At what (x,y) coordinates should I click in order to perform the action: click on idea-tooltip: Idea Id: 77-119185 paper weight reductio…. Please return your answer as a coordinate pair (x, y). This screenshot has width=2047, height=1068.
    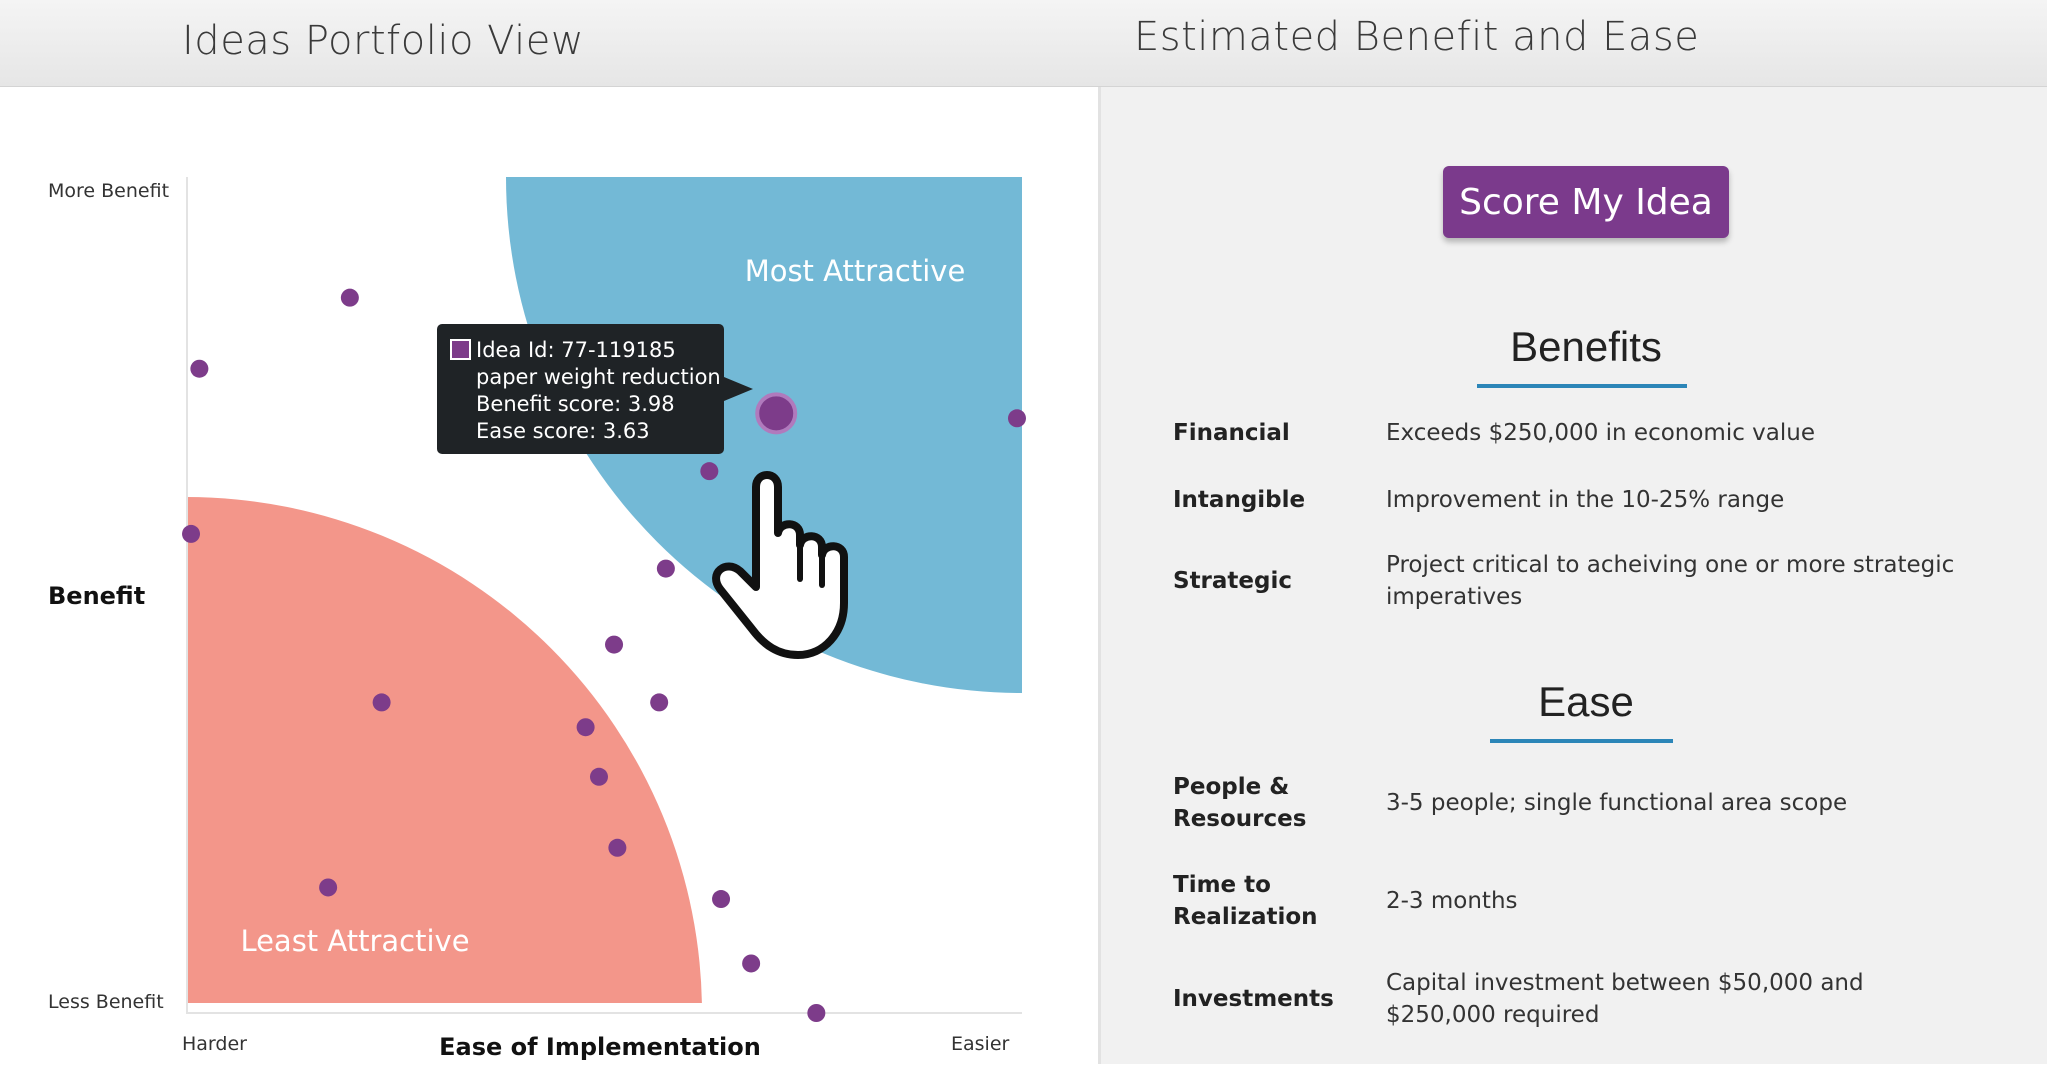
    Looking at the image, I should click on (595, 389).